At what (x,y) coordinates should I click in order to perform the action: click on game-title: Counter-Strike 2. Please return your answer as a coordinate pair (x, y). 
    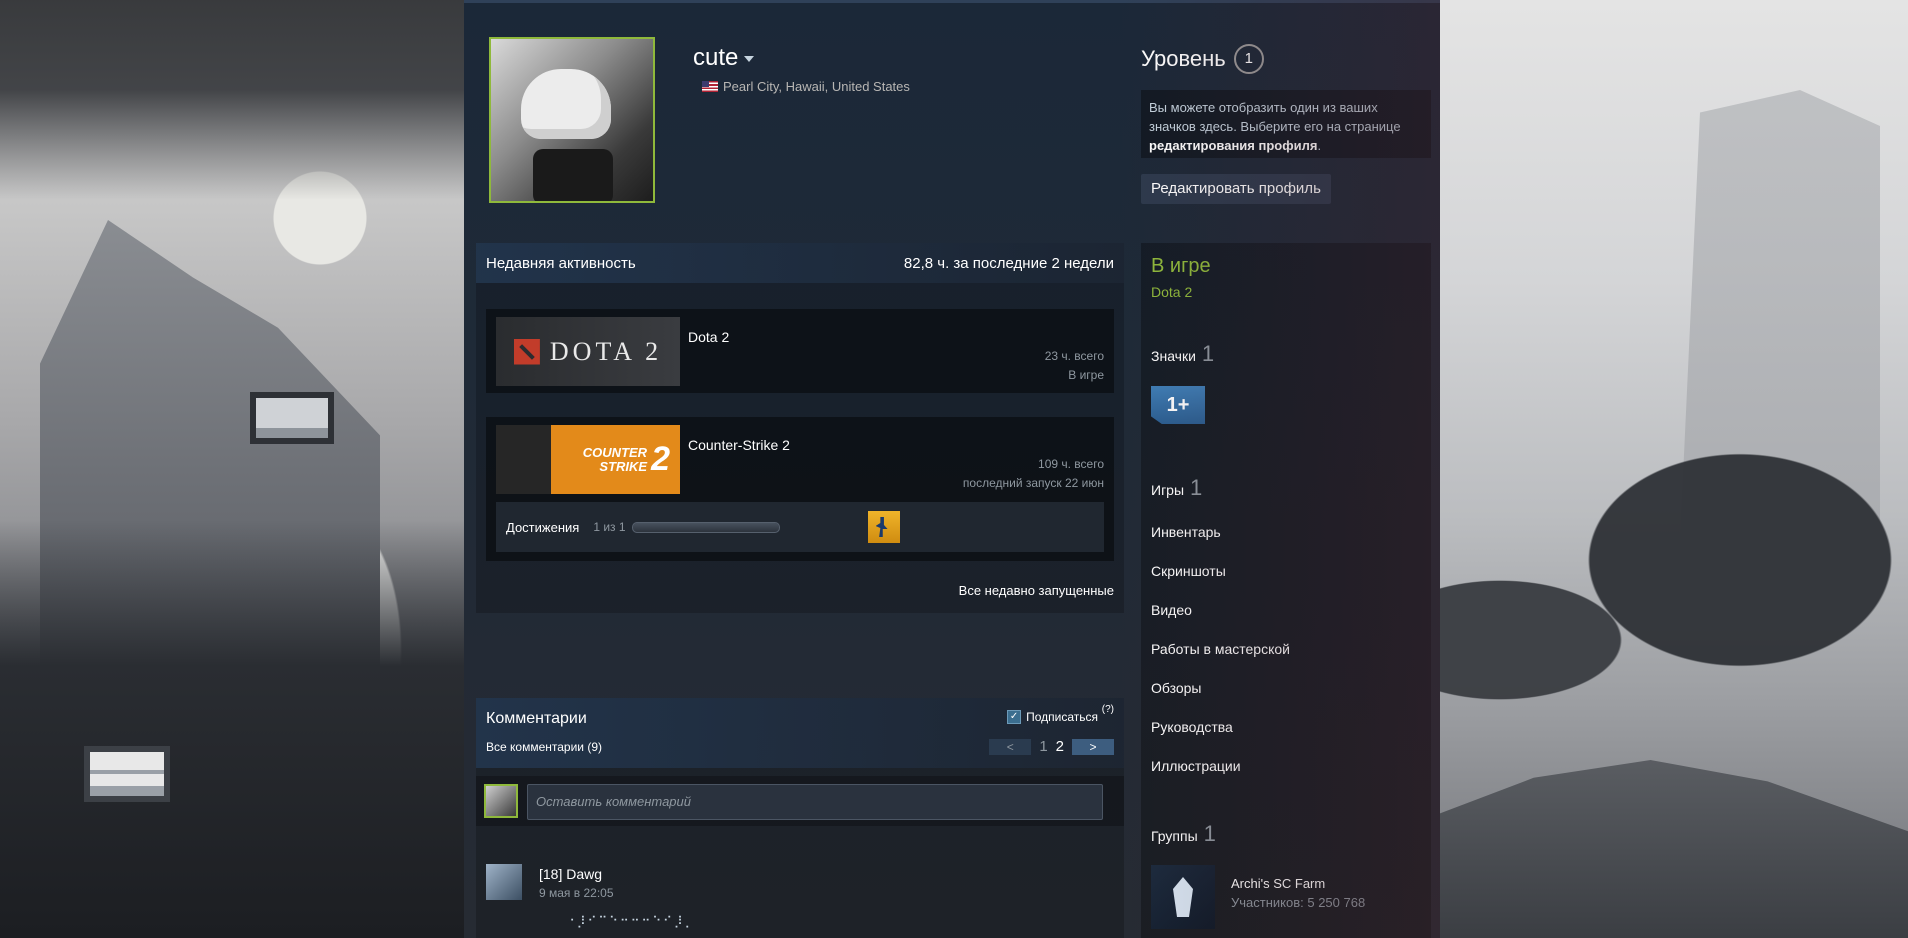
    Looking at the image, I should click on (739, 445).